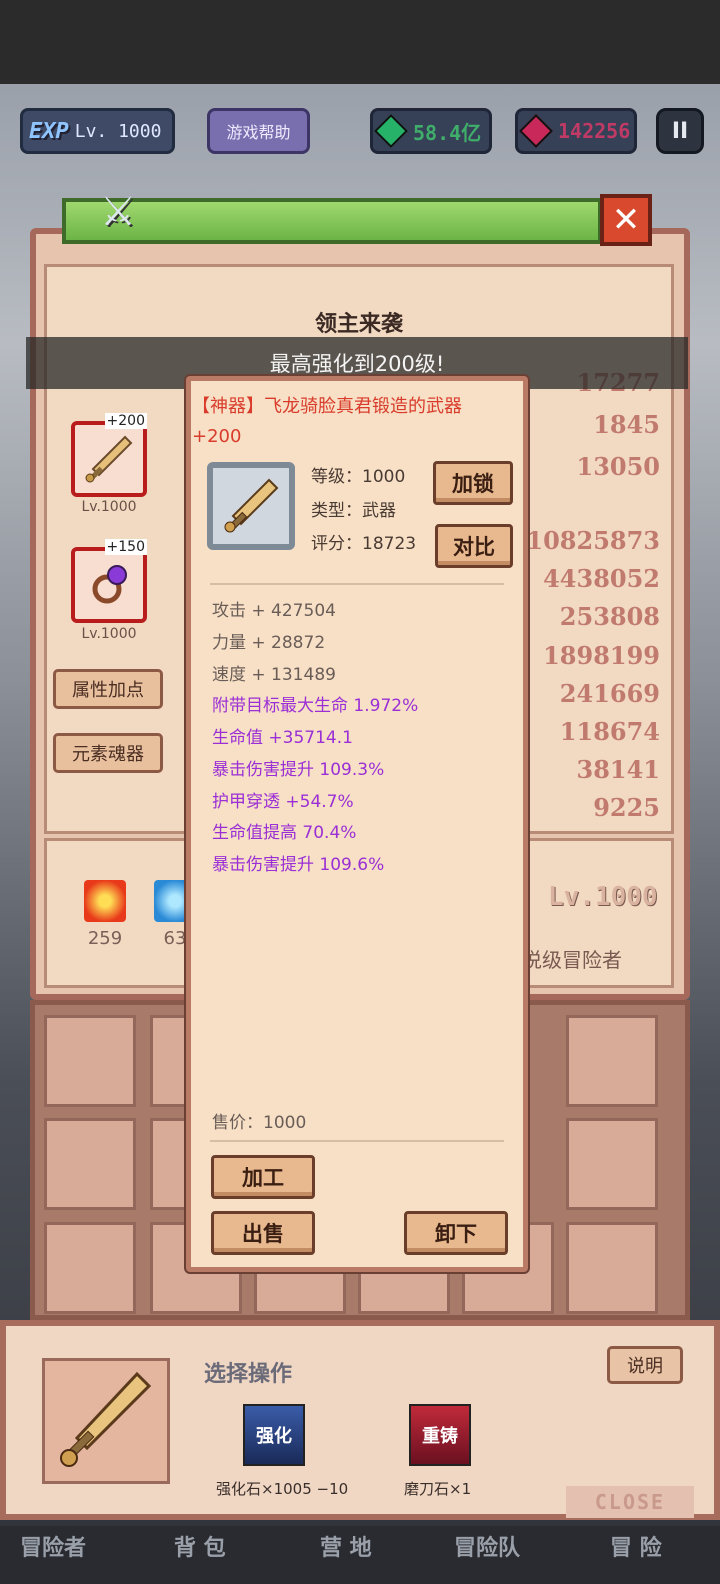  What do you see at coordinates (274, 675) in the screenshot?
I see `speed-attr: 速度 + 131489` at bounding box center [274, 675].